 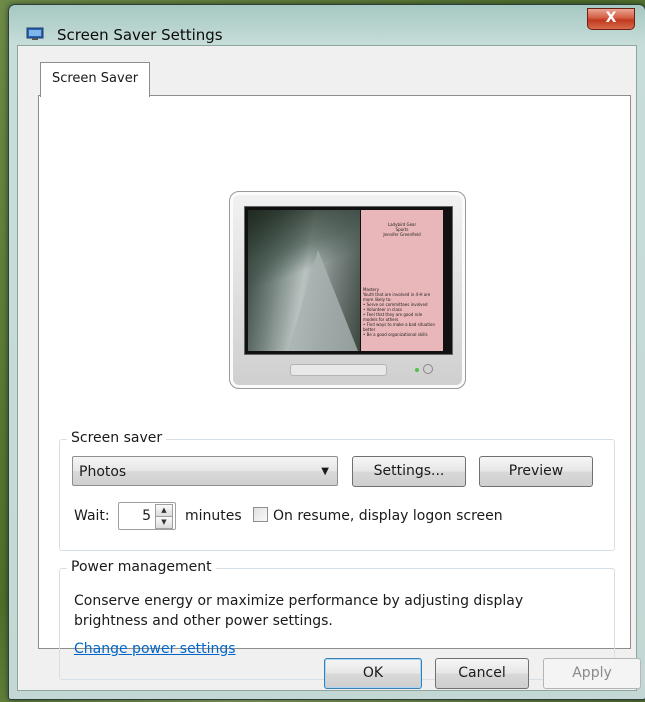 I want to click on window-title: Screen Saver Settings, so click(x=140, y=35).